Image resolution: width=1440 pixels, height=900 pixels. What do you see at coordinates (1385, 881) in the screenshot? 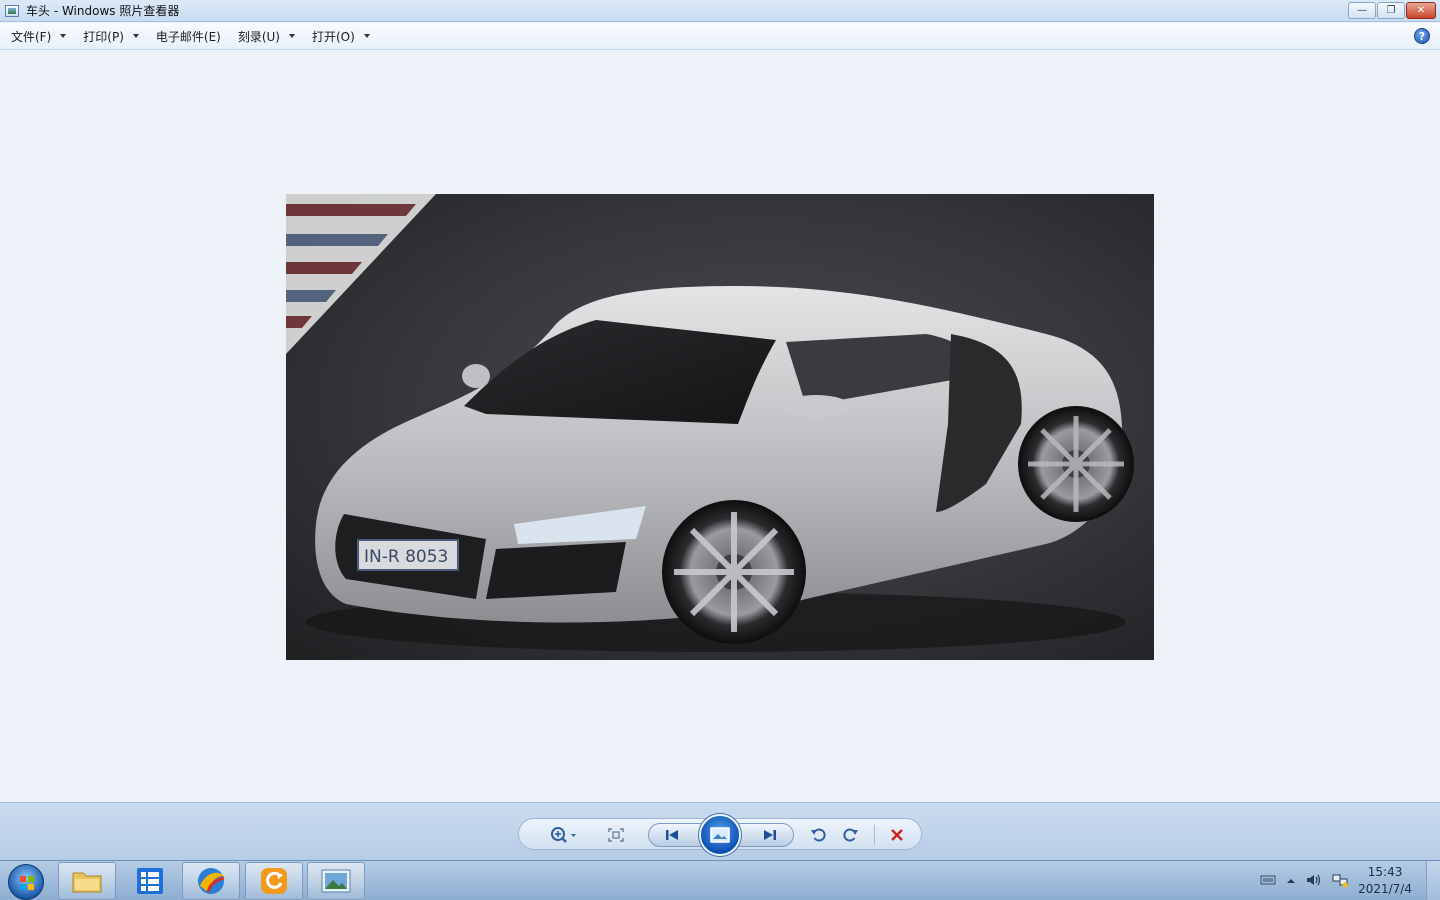
I see `clock: 15:43 2021/7/4` at bounding box center [1385, 881].